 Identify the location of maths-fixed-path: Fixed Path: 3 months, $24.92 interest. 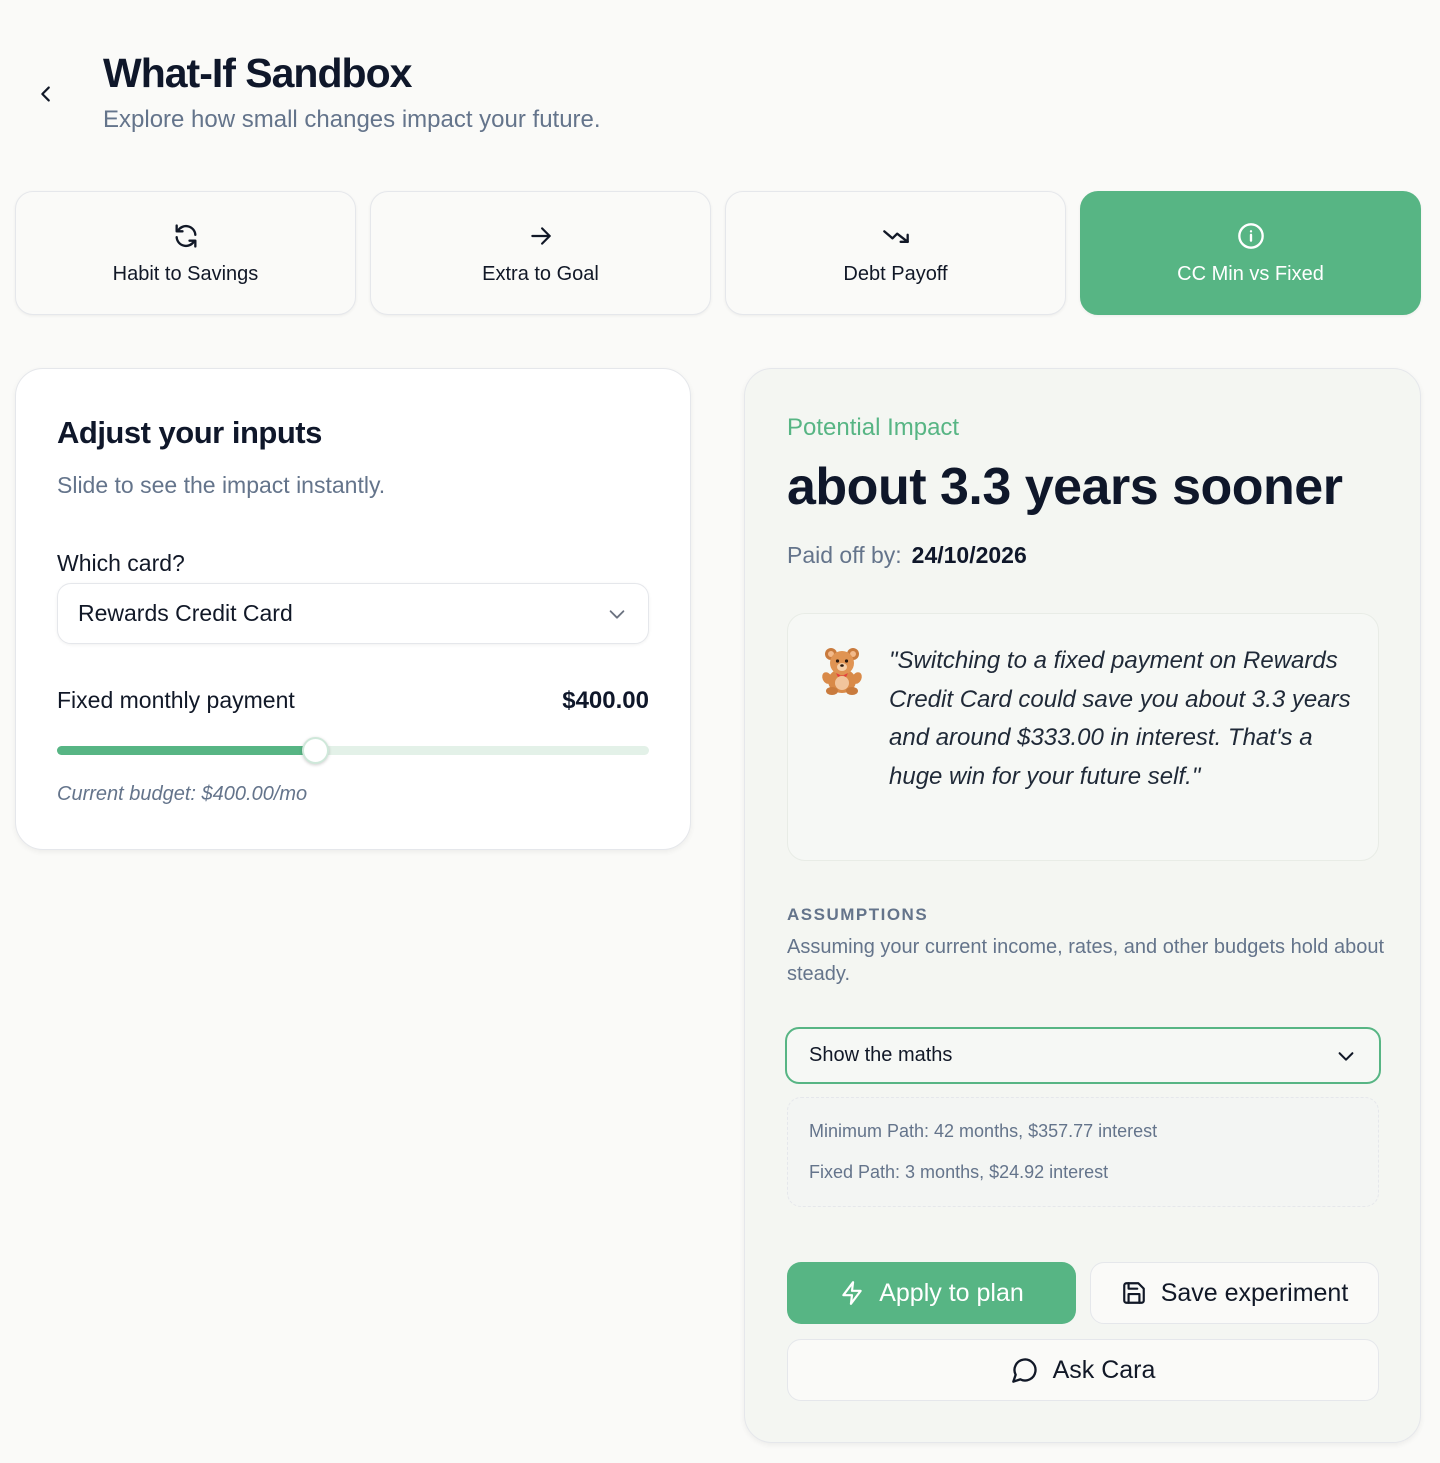
(959, 1172).